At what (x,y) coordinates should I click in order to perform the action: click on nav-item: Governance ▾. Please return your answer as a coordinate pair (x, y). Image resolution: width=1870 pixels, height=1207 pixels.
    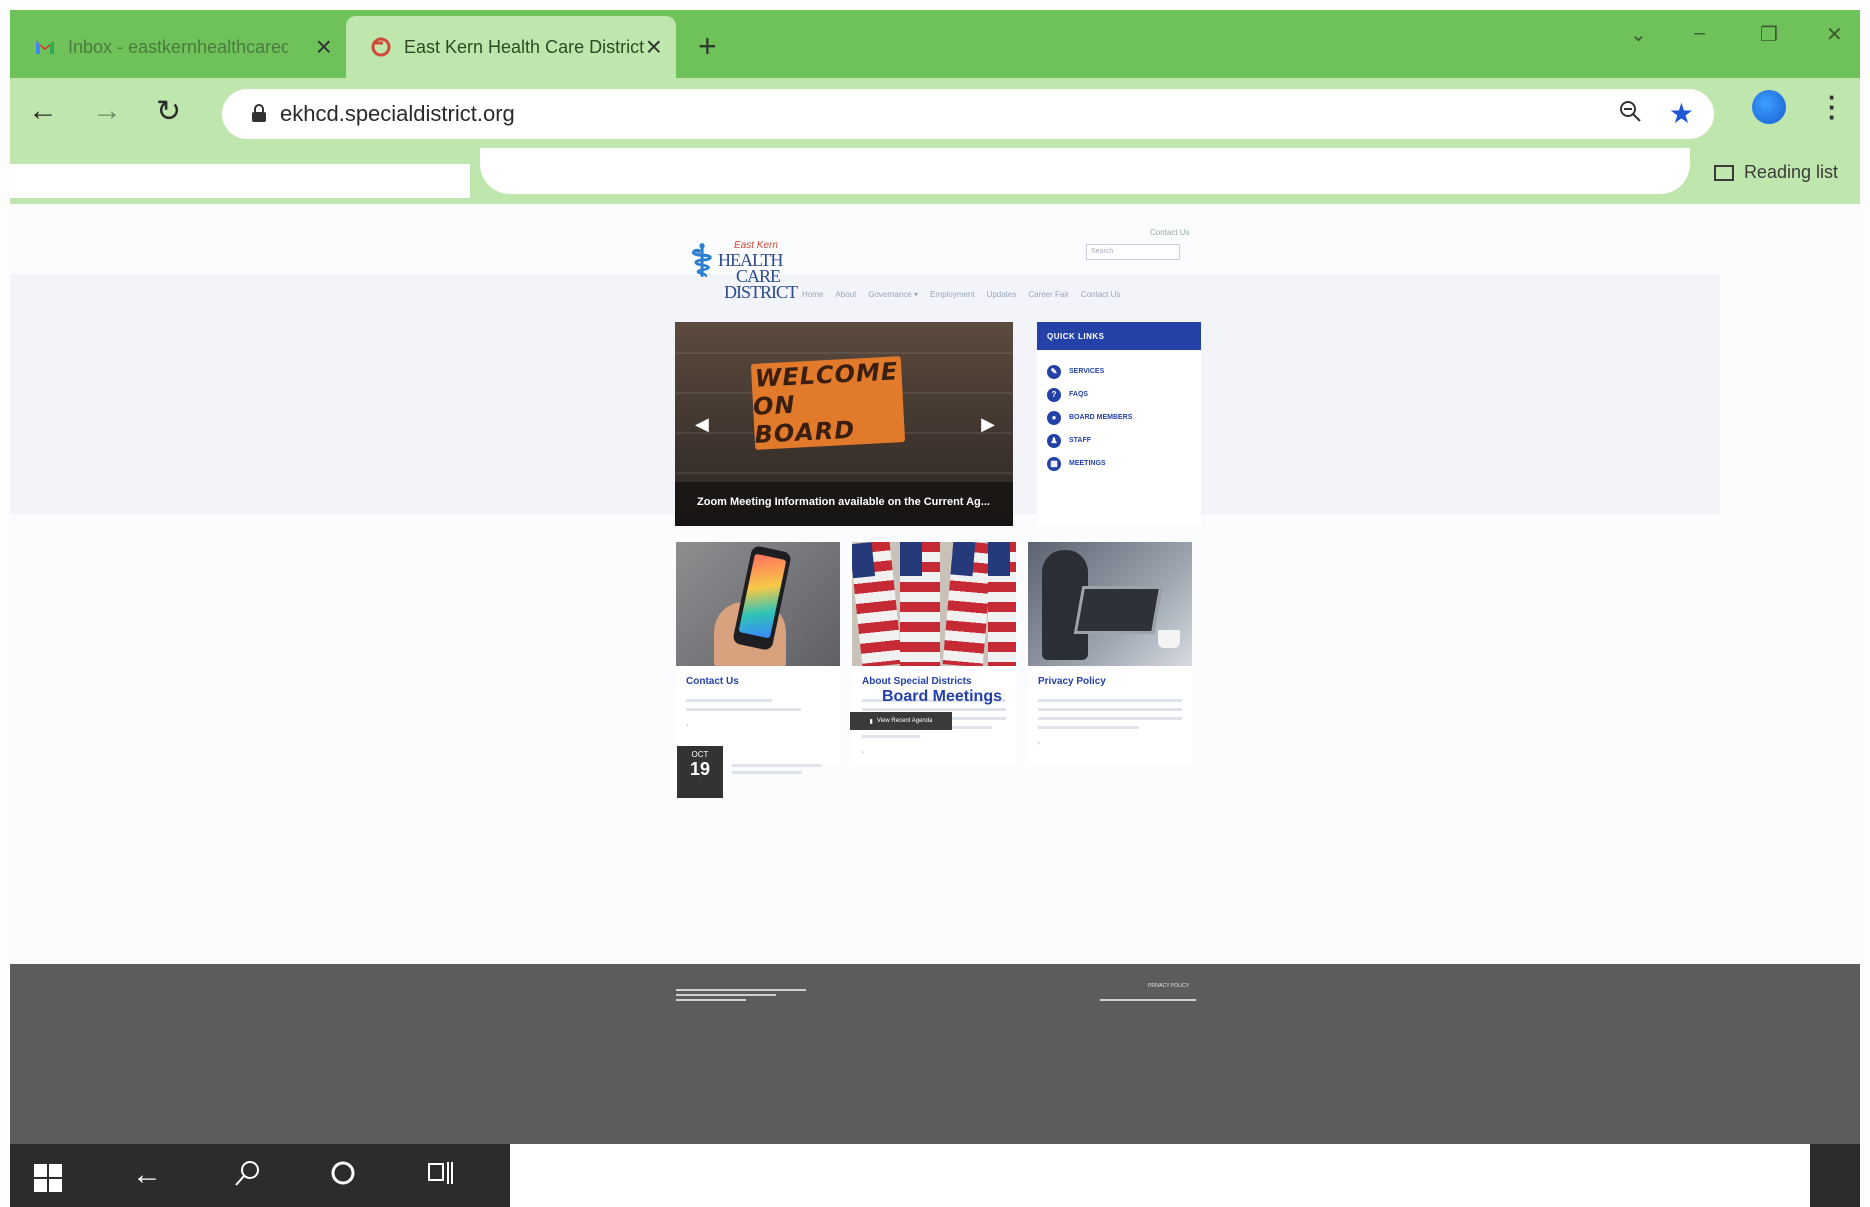
    Looking at the image, I should click on (893, 294).